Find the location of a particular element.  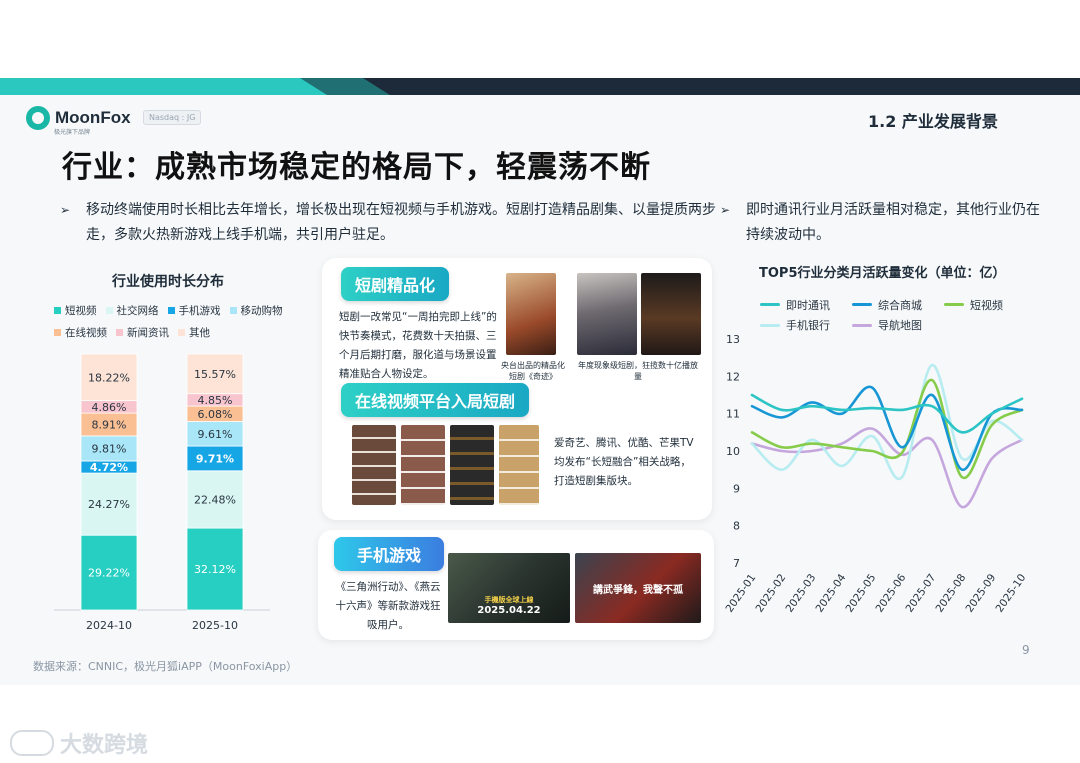

y-tick-label: 7 is located at coordinates (736, 563).